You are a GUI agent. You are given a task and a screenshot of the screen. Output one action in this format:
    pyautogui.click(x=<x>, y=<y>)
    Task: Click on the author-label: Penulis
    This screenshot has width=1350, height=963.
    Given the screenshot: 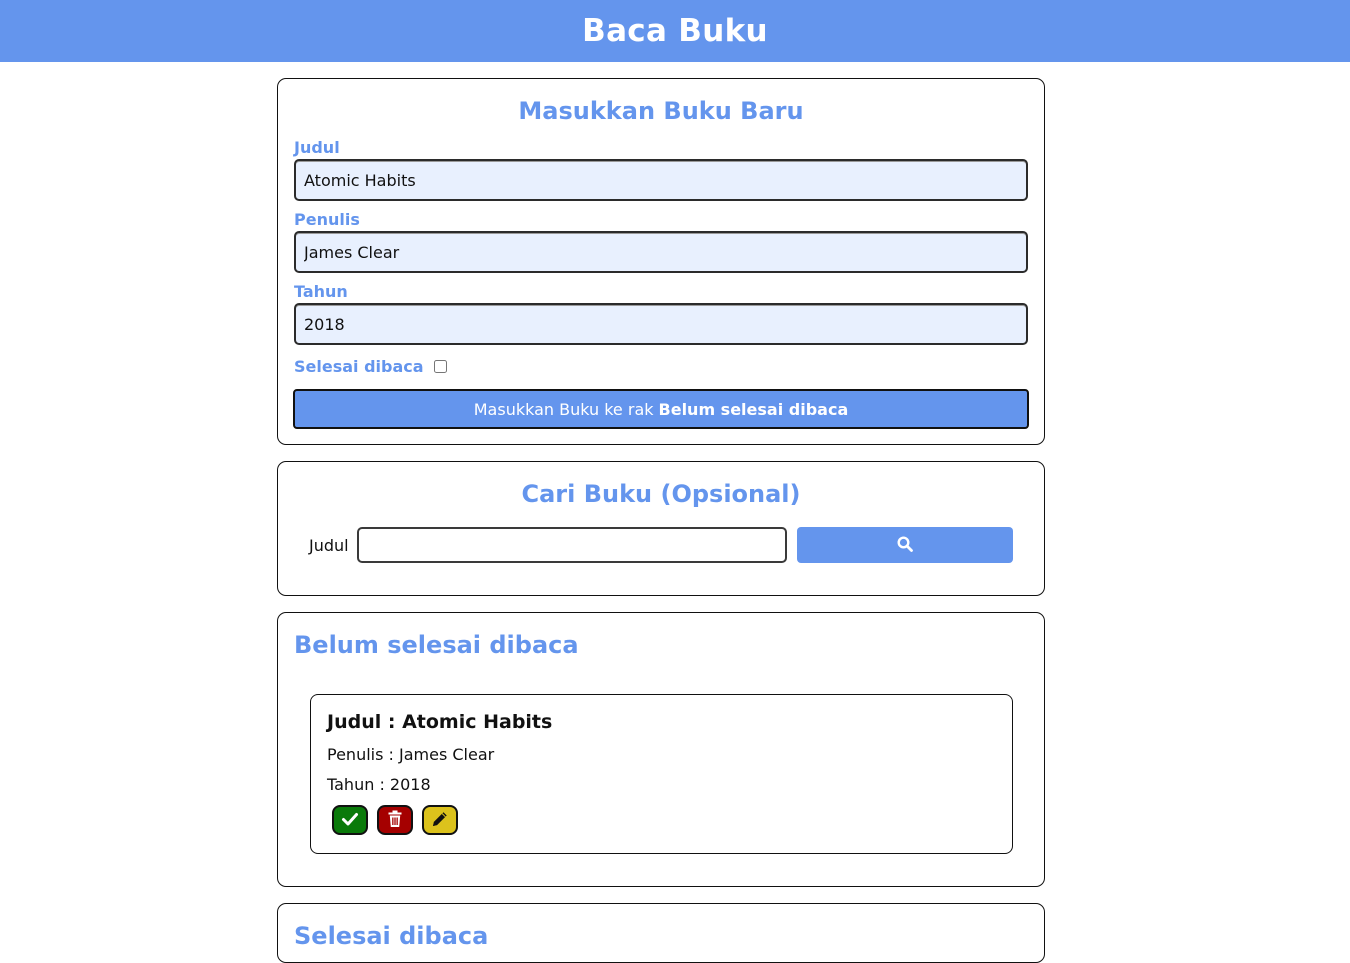 What is the action you would take?
    pyautogui.click(x=327, y=219)
    